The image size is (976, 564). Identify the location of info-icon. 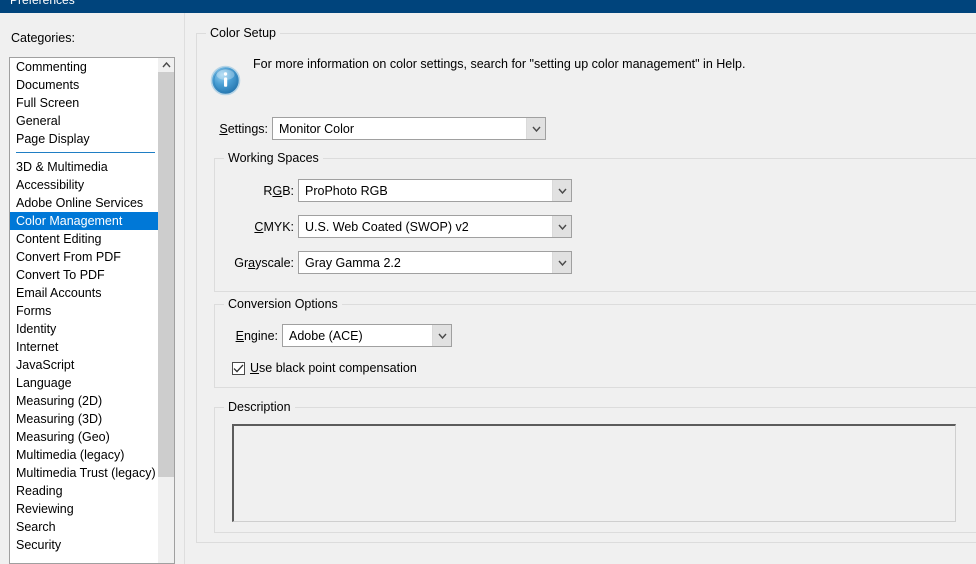
(225, 80).